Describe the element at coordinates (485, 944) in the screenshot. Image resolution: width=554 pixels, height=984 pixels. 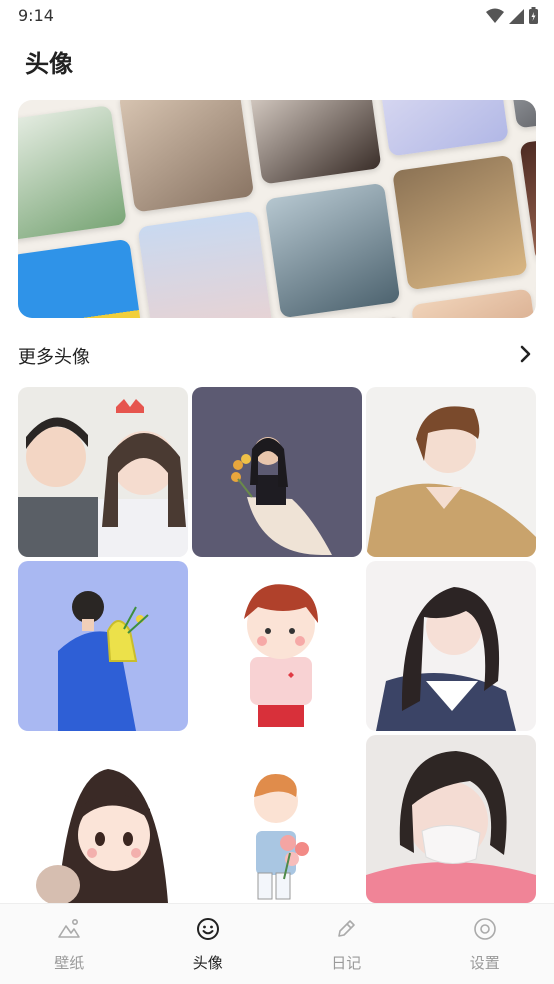
I see `nav-item-settings: 设置` at that location.